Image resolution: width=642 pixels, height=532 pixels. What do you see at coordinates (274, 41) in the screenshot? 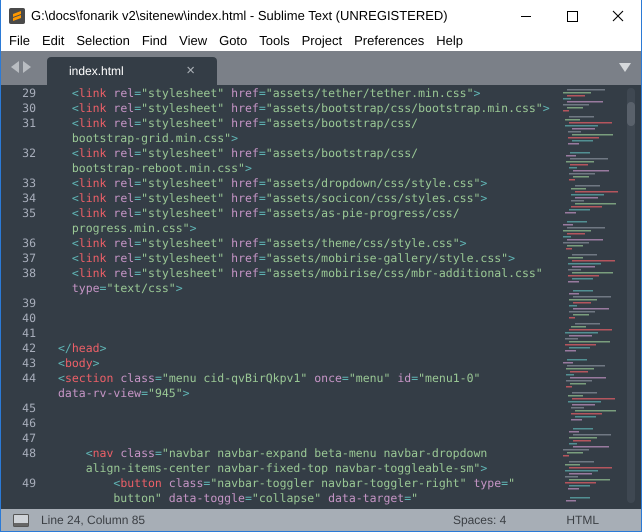
I see `menu-item: Tools` at bounding box center [274, 41].